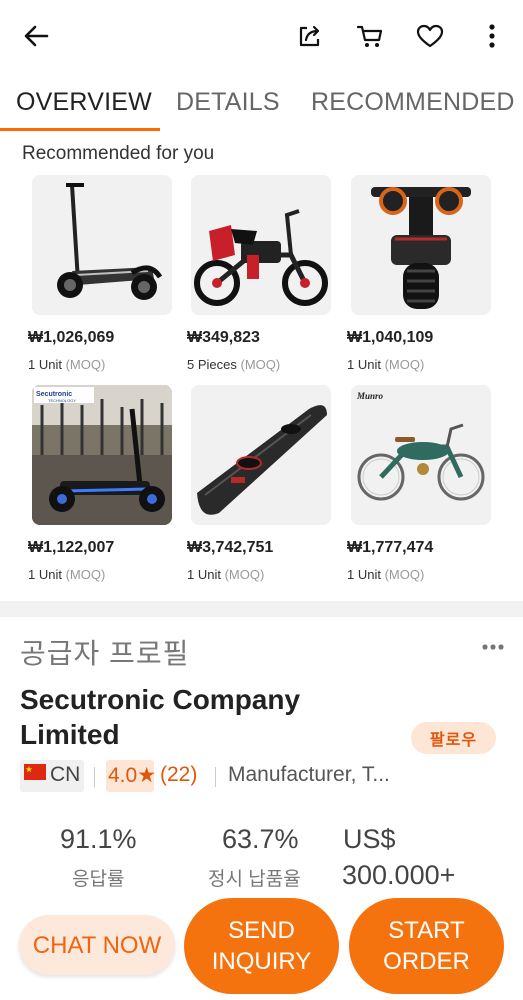 This screenshot has width=523, height=1000. Describe the element at coordinates (84, 102) in the screenshot. I see `tab-overview: OVERVIEW` at that location.